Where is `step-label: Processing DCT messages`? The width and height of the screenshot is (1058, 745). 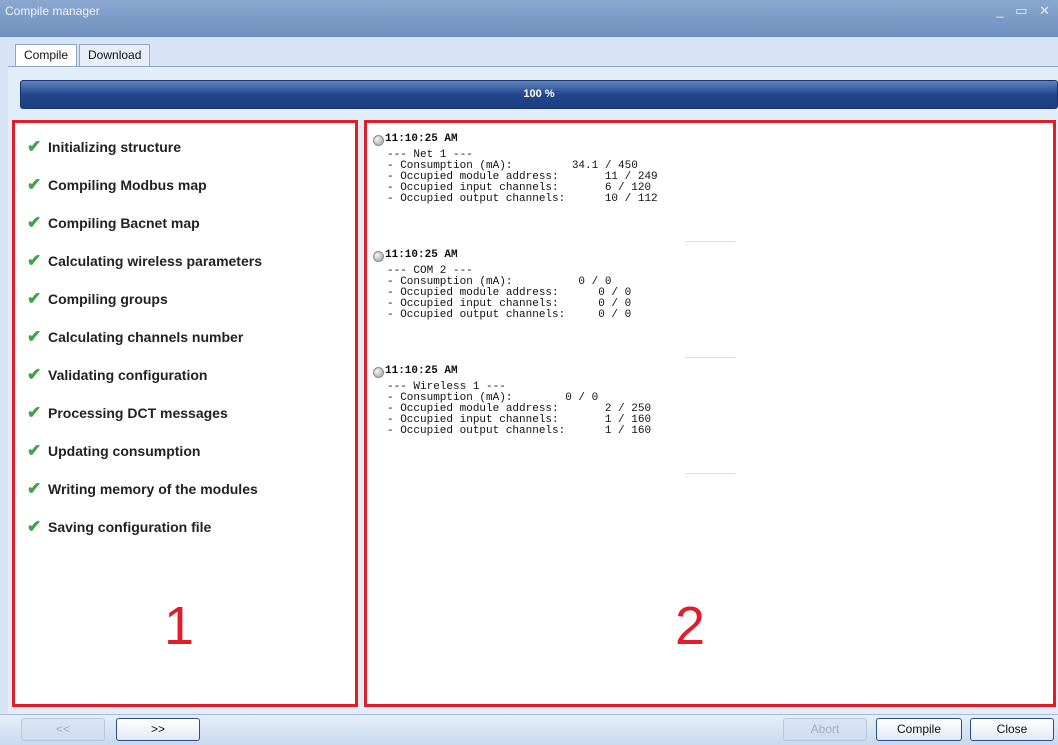 step-label: Processing DCT messages is located at coordinates (138, 413).